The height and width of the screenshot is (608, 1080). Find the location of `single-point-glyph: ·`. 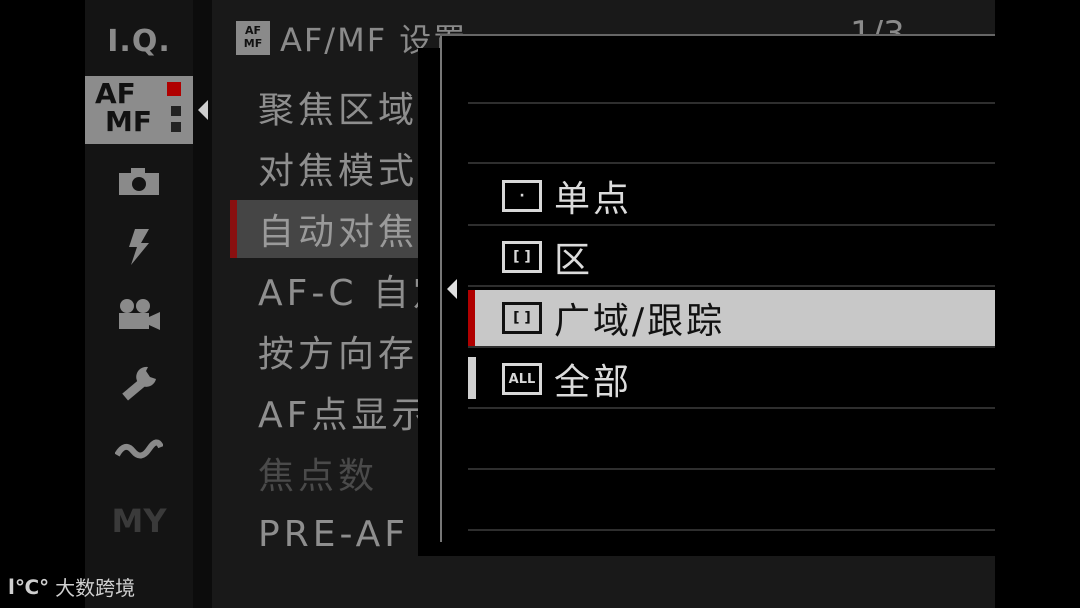

single-point-glyph: · is located at coordinates (522, 196).